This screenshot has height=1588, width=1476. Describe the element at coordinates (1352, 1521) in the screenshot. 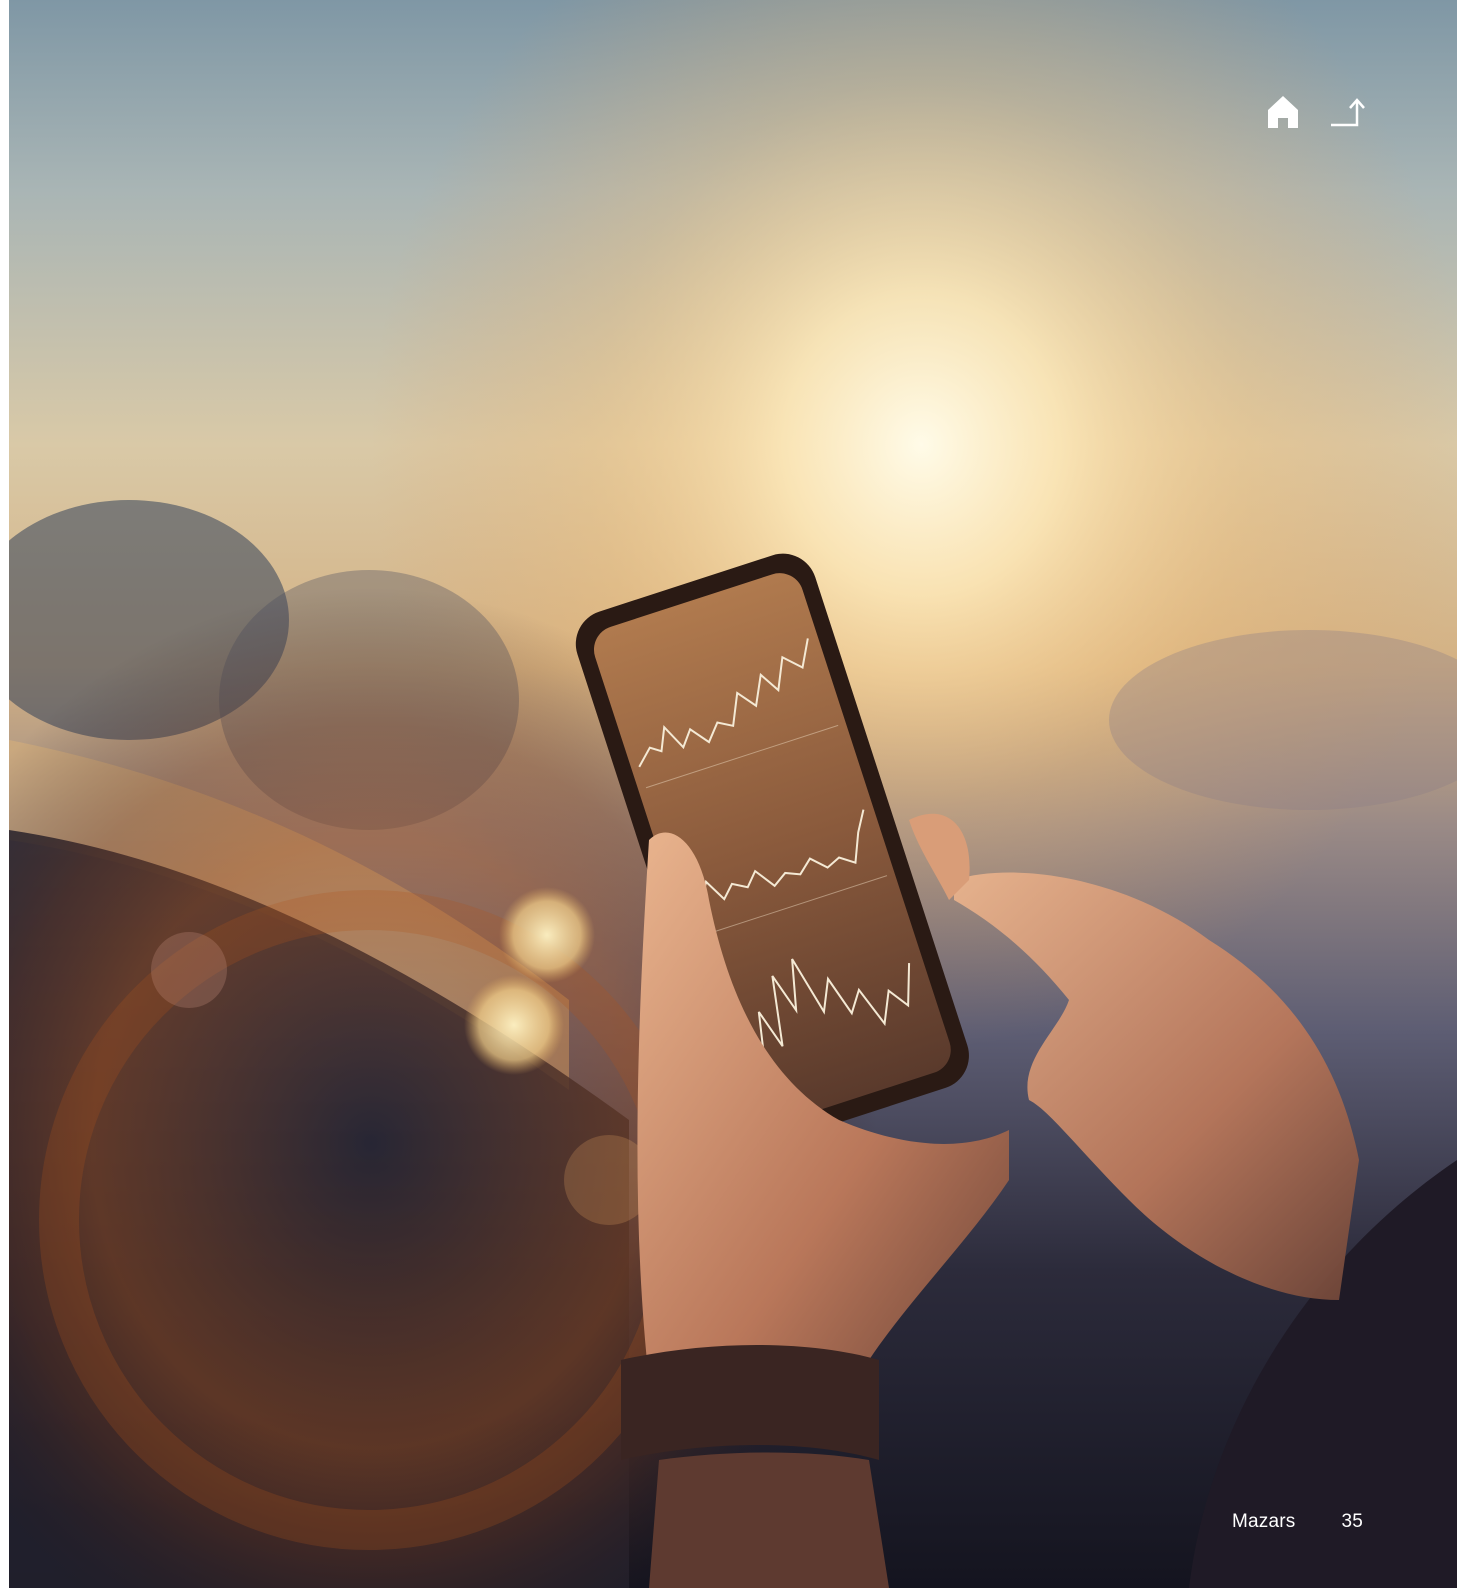

I see `page-number: 35` at that location.